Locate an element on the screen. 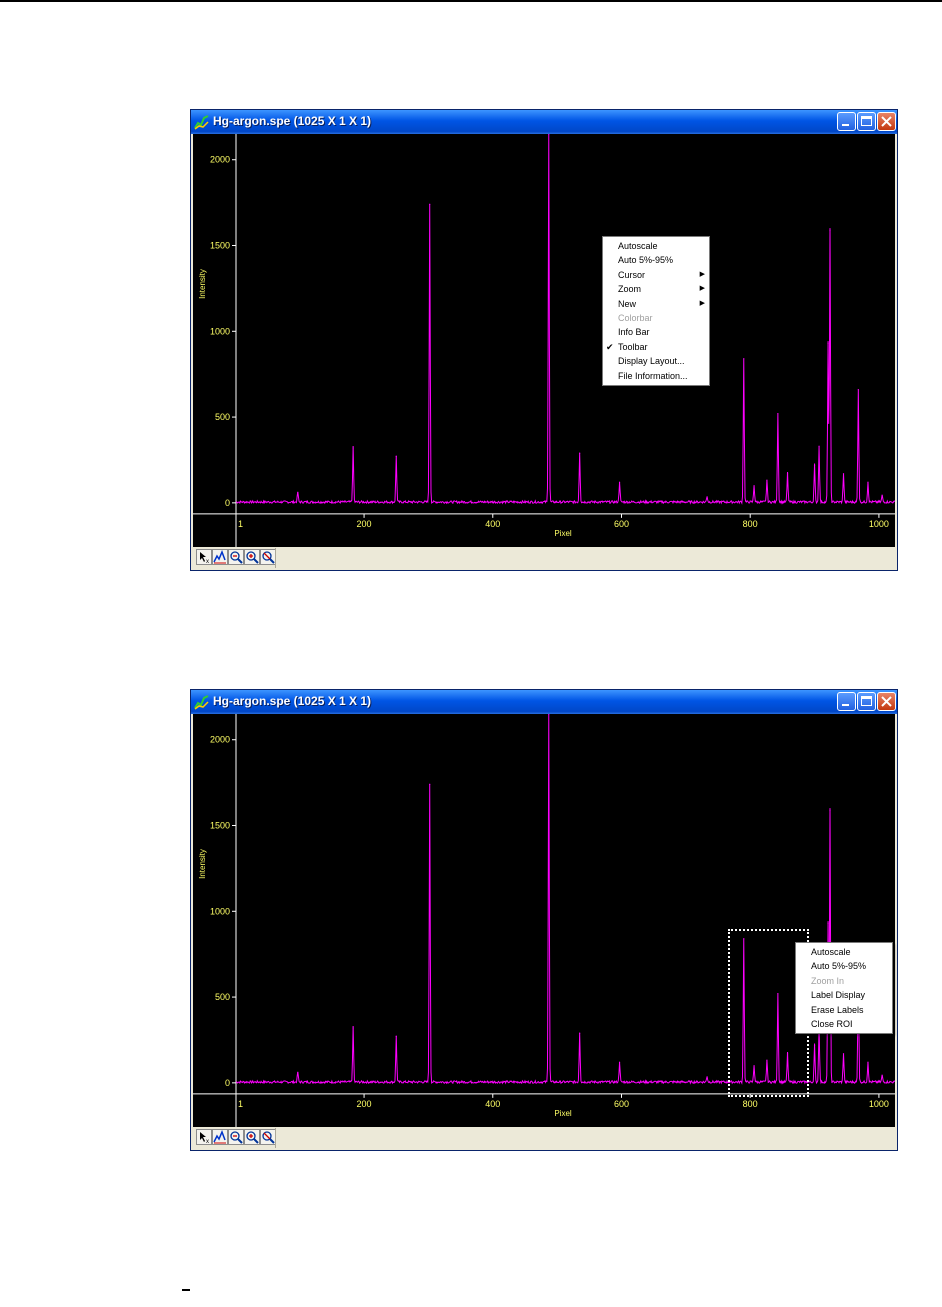  menu-item-label: New is located at coordinates (627, 303).